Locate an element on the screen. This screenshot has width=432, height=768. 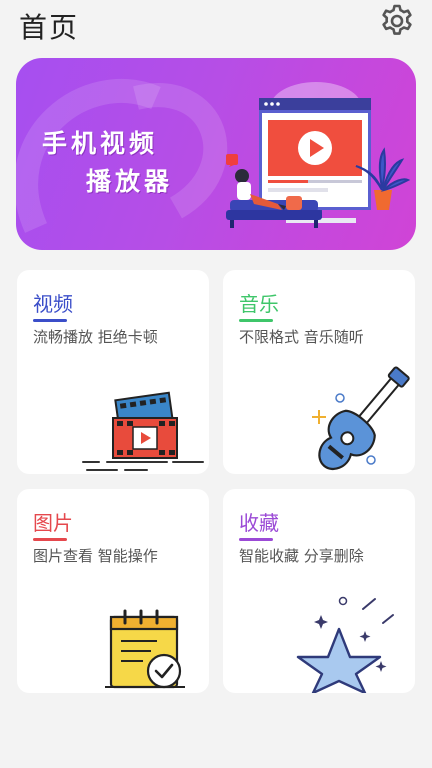
video-card: 视频 流畅播放 拒绝卡顿 is located at coordinates (113, 372).